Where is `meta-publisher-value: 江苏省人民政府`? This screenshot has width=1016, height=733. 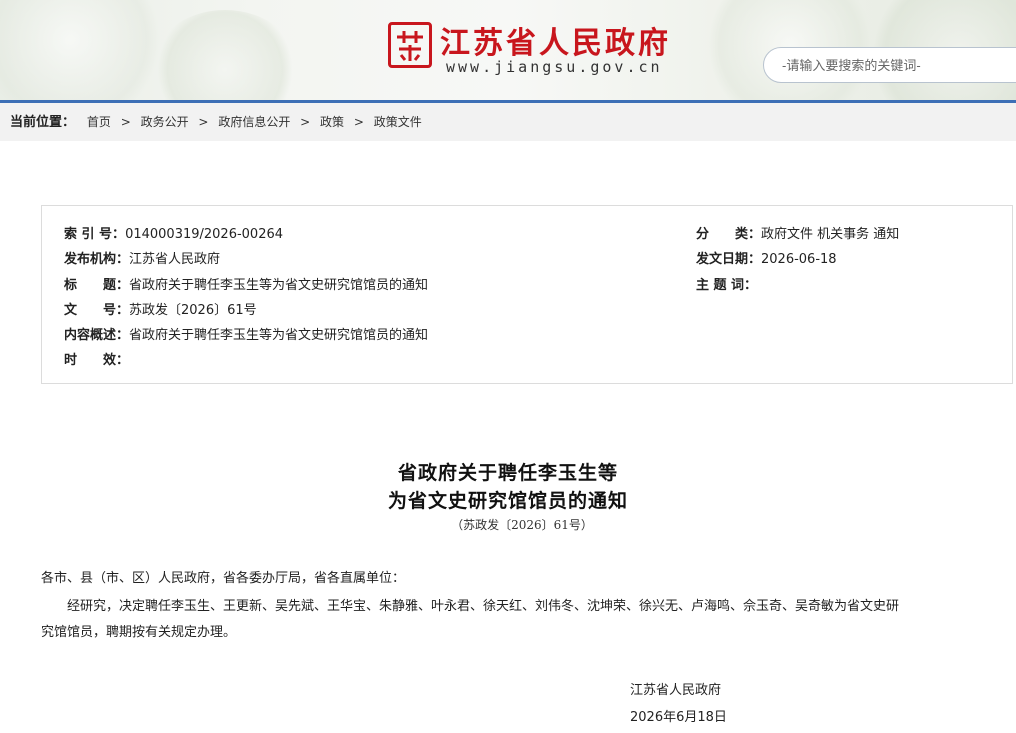 meta-publisher-value: 江苏省人民政府 is located at coordinates (175, 259).